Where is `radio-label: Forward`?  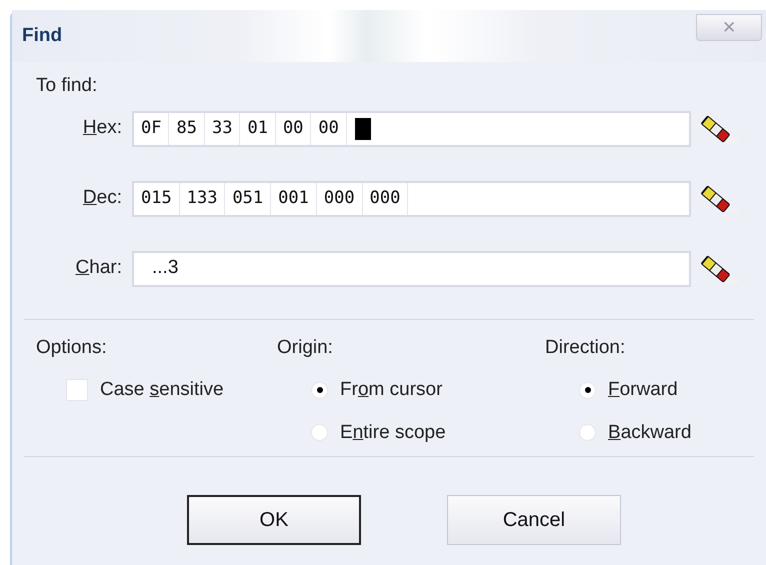
radio-label: Forward is located at coordinates (643, 390).